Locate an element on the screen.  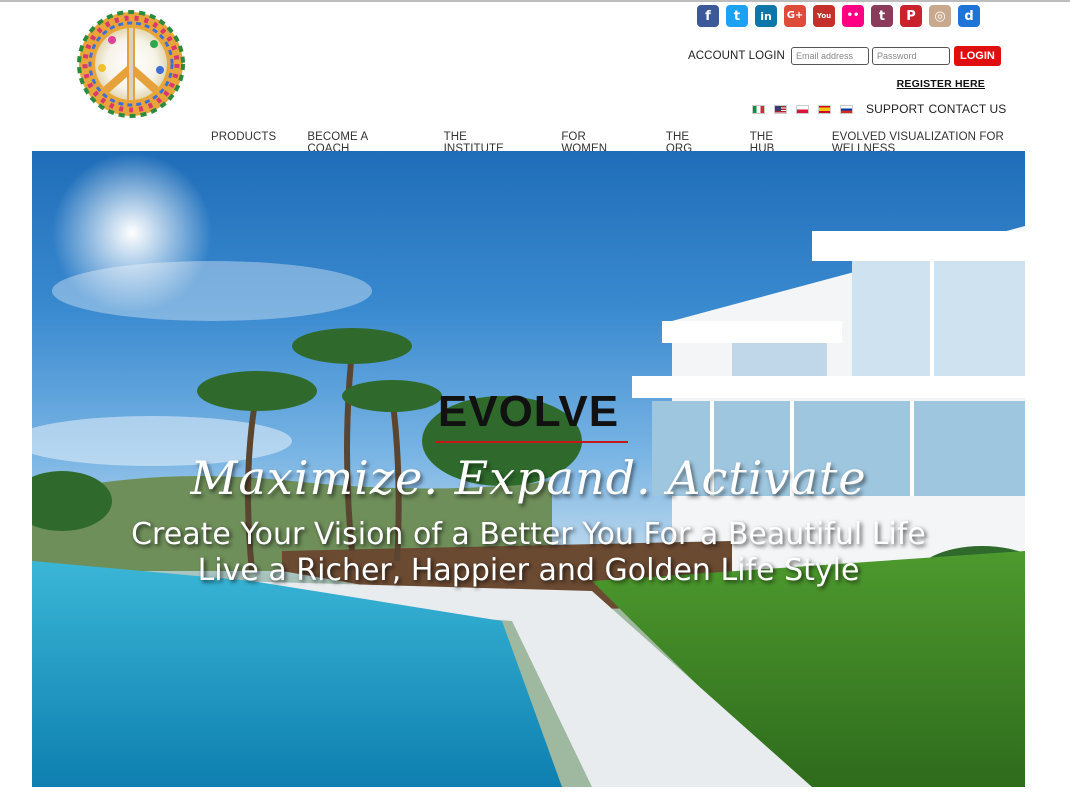
delicious-icon: d is located at coordinates (969, 16).